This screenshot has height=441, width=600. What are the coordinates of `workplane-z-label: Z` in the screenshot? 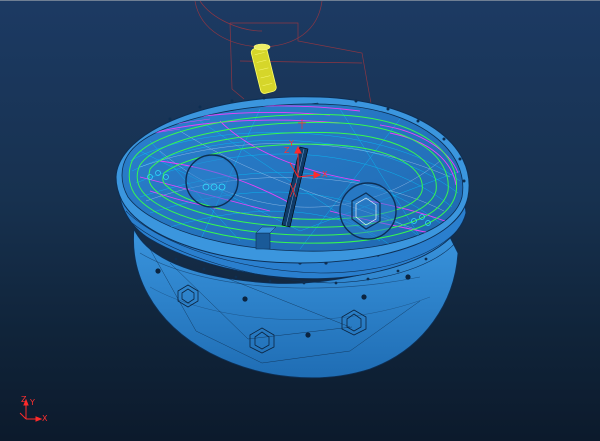 It's located at (287, 150).